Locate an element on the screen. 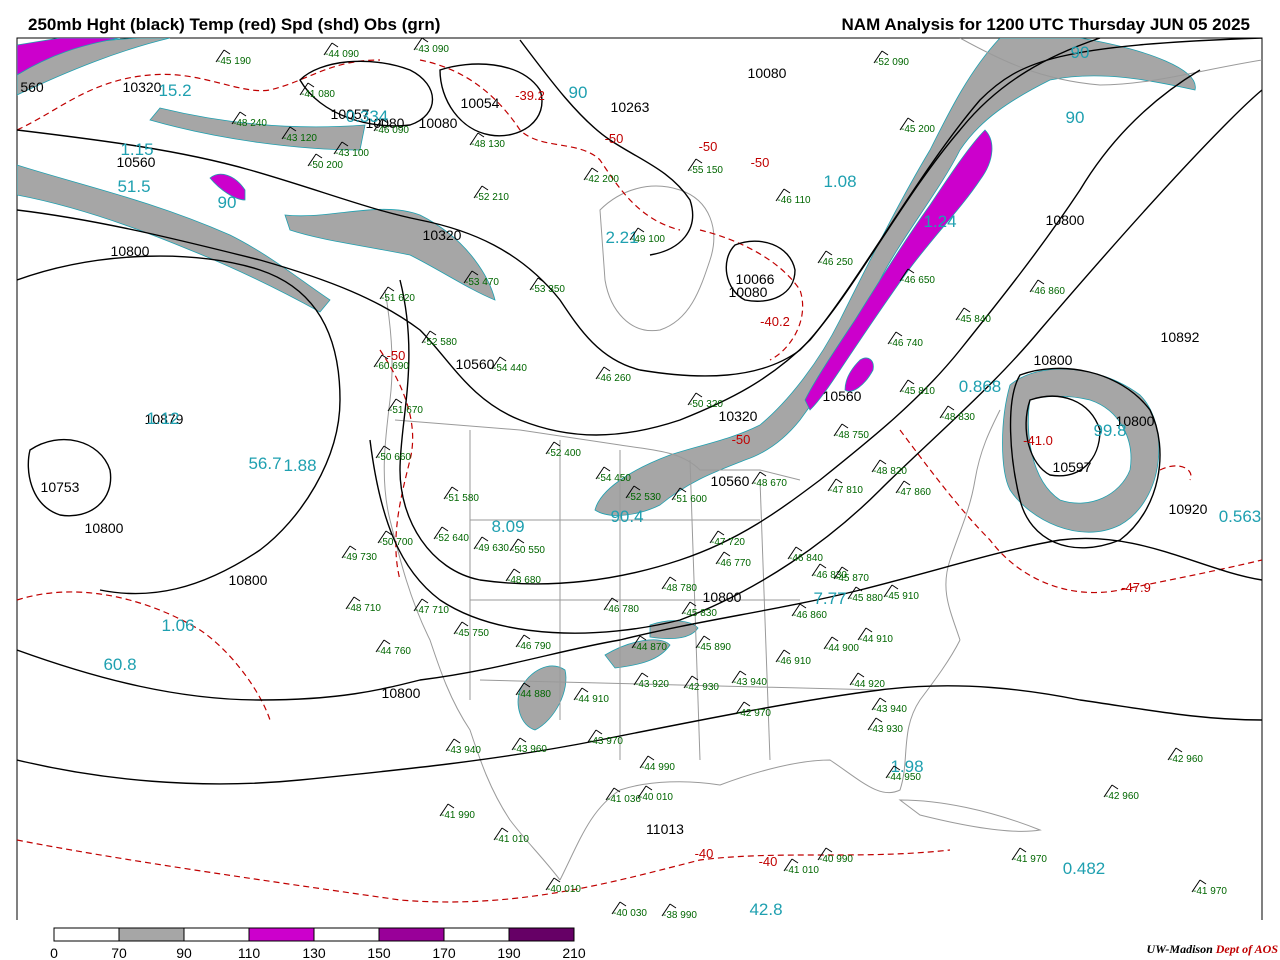 Image resolution: width=1280 pixels, height=960 pixels. observation-label: -45 190 is located at coordinates (234, 61).